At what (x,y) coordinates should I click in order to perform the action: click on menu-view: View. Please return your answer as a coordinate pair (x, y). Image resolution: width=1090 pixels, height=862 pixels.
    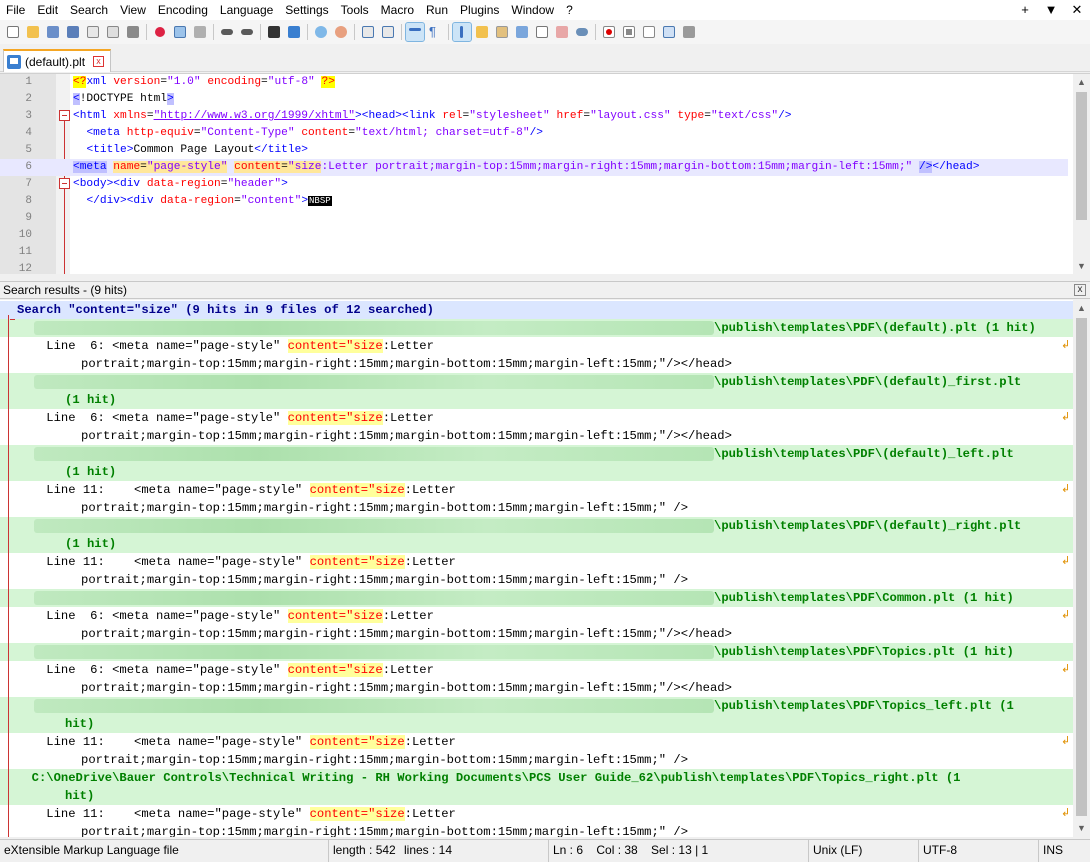
    Looking at the image, I should click on (133, 10).